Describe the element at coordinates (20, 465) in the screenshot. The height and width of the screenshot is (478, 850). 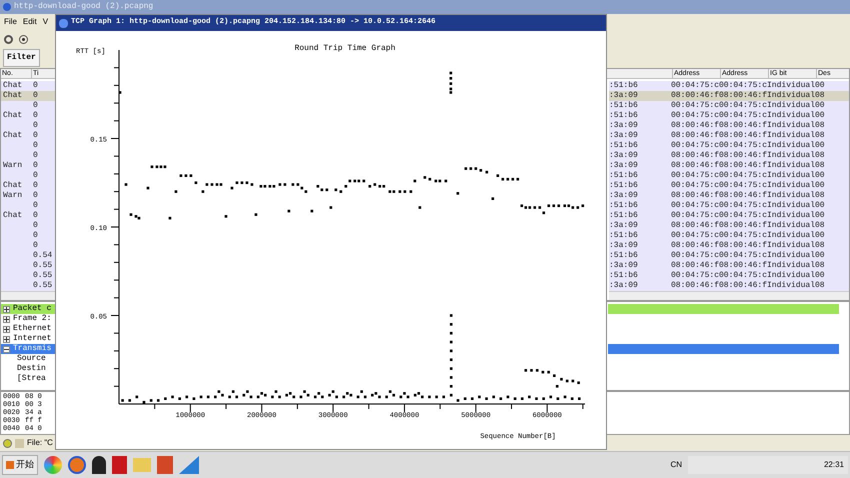
I see `start-button: 开始` at that location.